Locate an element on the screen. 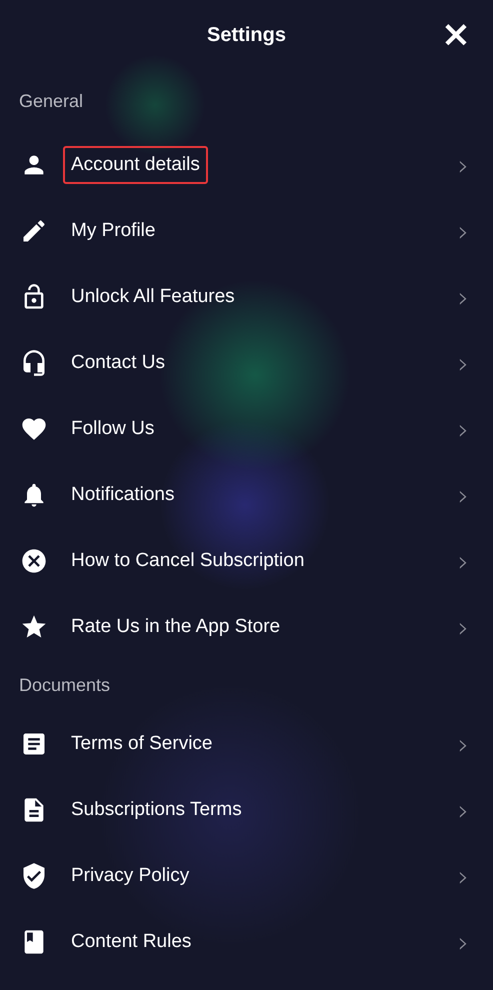  menu-item: How to Cancel Subscription is located at coordinates (187, 561).